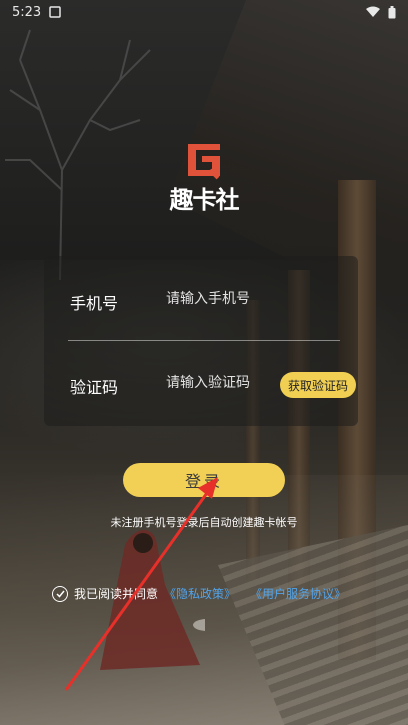  What do you see at coordinates (78, 154) in the screenshot?
I see `bare-tree` at bounding box center [78, 154].